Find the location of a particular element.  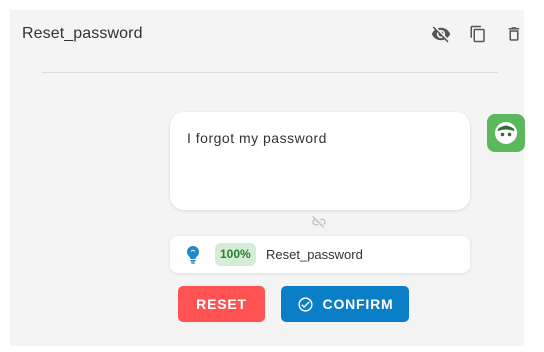

intent-label: Reset_password is located at coordinates (314, 254).